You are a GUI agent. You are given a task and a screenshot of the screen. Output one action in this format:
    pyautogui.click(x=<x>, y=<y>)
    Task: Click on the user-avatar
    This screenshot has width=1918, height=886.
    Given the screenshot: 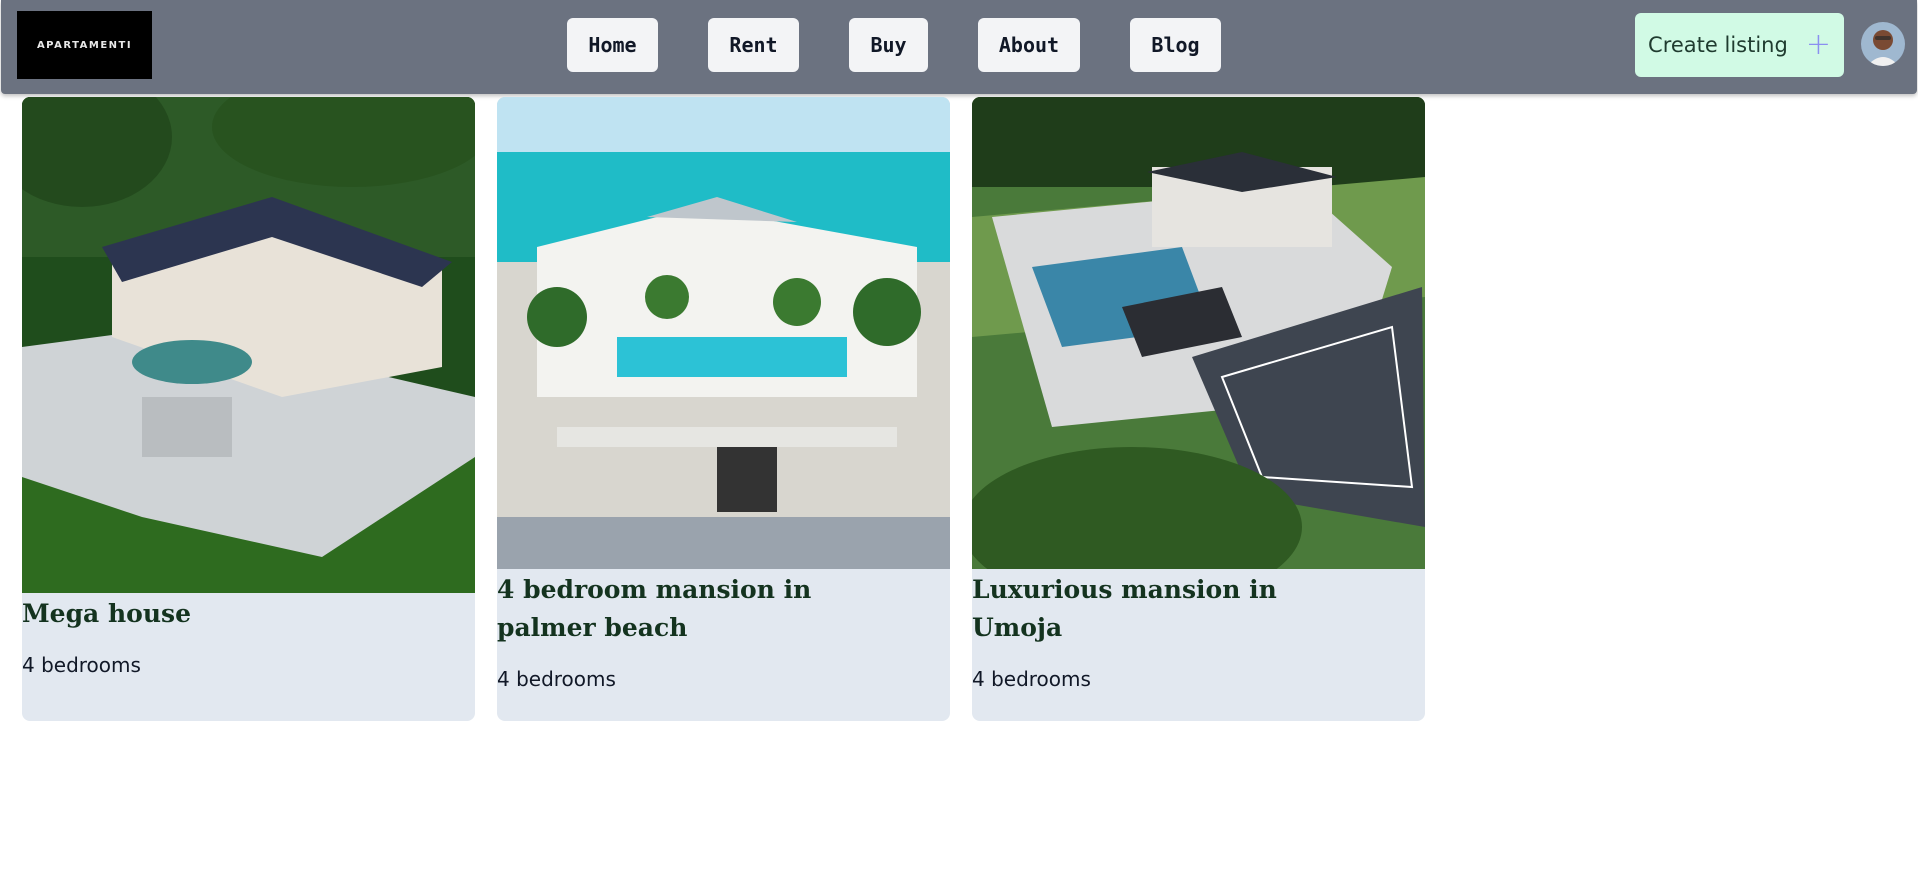 What is the action you would take?
    pyautogui.click(x=1883, y=44)
    